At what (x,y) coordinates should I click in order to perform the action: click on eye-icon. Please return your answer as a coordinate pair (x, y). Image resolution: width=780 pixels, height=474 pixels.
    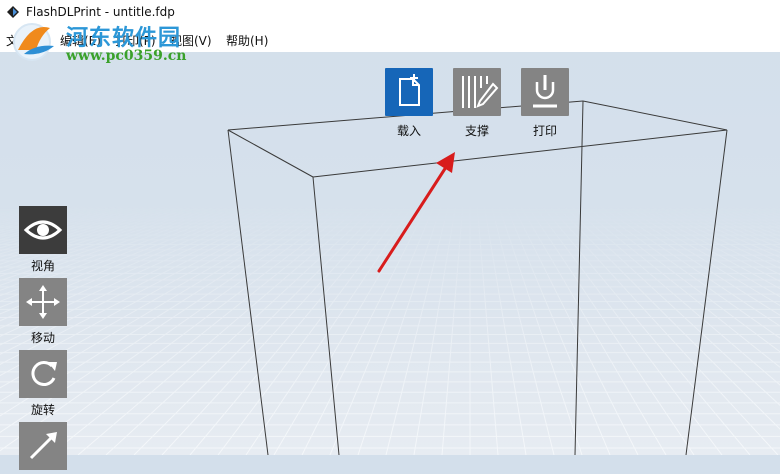
    Looking at the image, I should click on (43, 230).